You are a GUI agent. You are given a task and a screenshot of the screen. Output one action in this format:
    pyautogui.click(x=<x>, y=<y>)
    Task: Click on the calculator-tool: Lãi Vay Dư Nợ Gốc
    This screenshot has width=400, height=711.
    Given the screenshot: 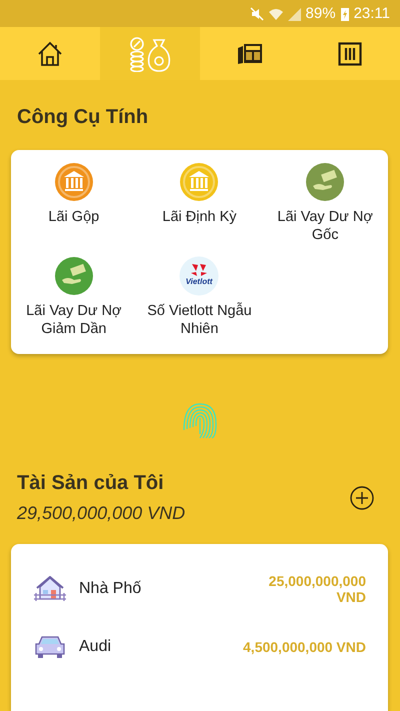 What is the action you would take?
    pyautogui.click(x=325, y=209)
    